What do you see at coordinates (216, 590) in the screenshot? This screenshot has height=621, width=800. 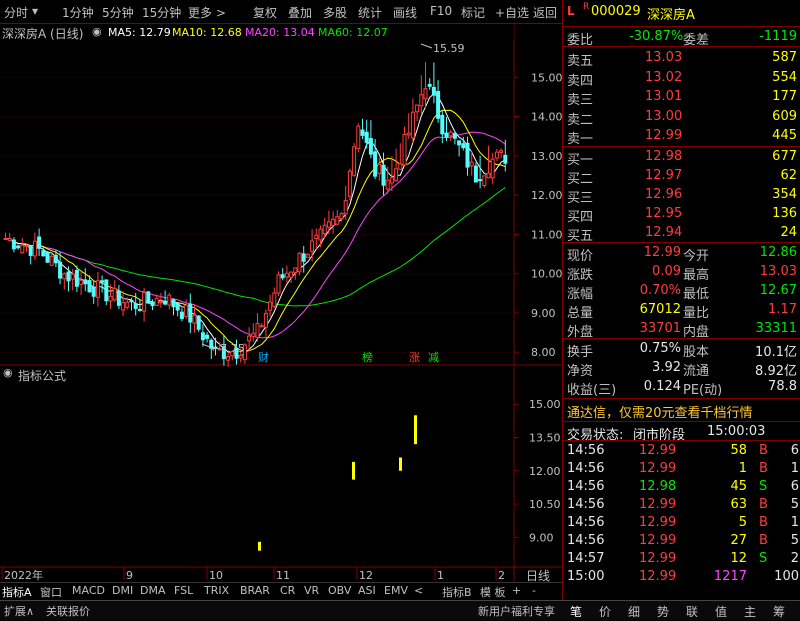 I see `indicator-tab-trix: TRIX` at bounding box center [216, 590].